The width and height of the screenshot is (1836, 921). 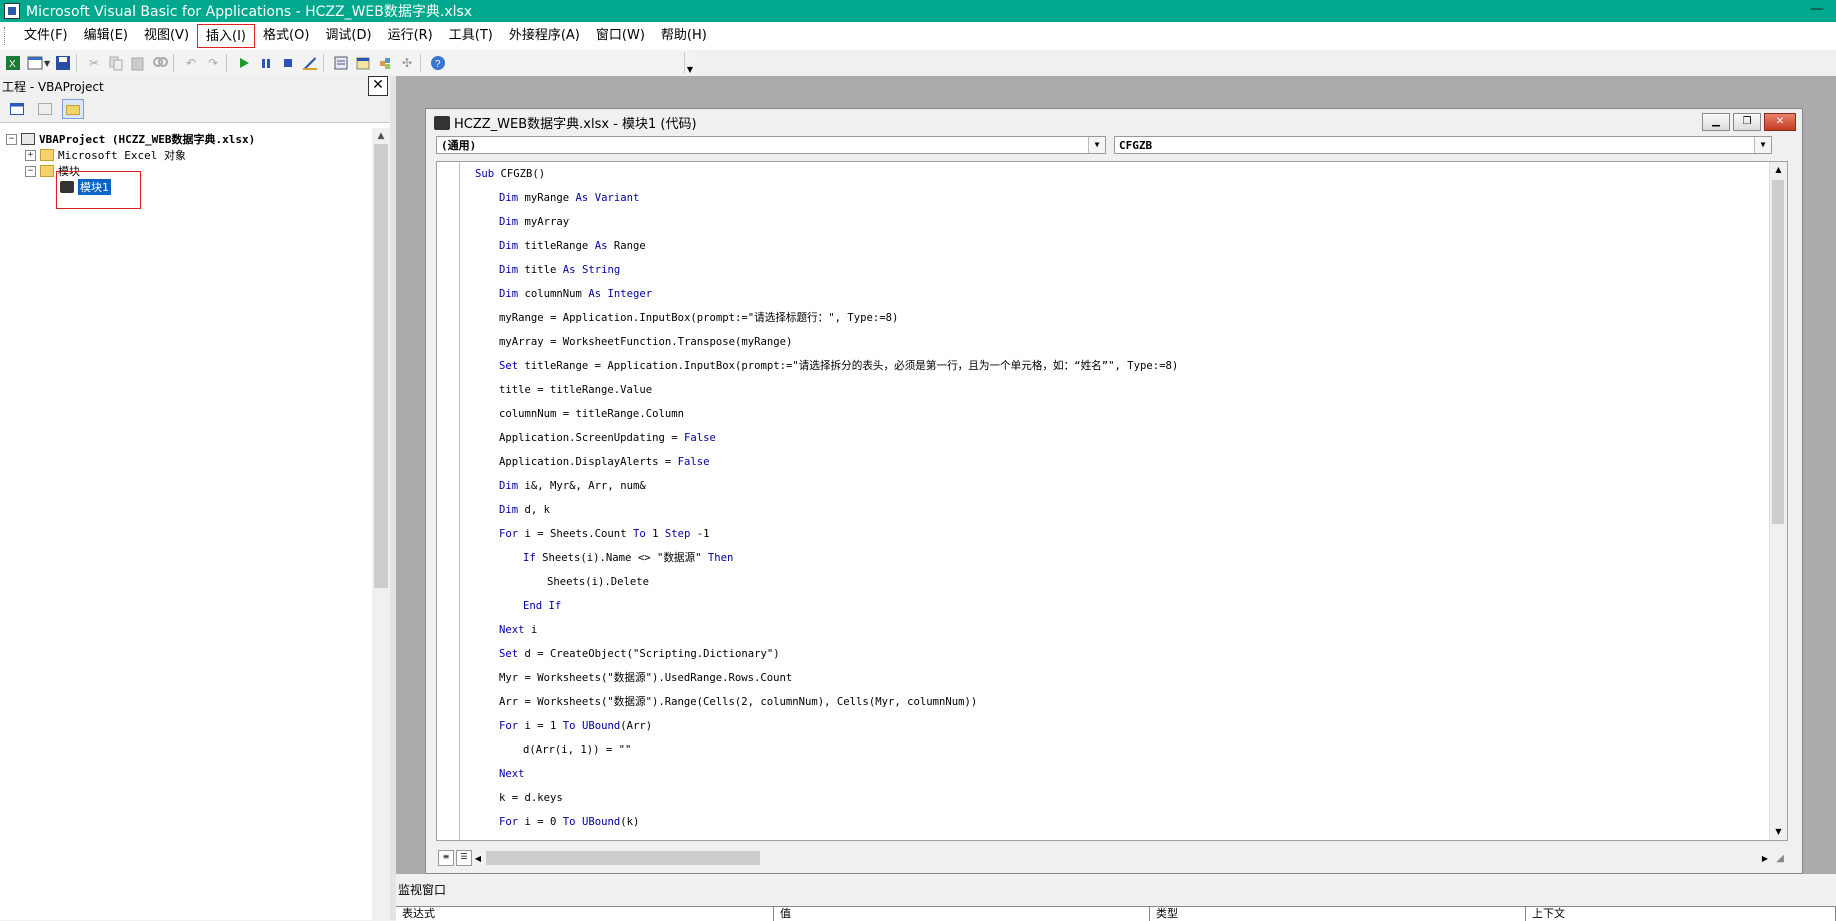 What do you see at coordinates (407, 63) in the screenshot?
I see `toolbox-icon: ✣` at bounding box center [407, 63].